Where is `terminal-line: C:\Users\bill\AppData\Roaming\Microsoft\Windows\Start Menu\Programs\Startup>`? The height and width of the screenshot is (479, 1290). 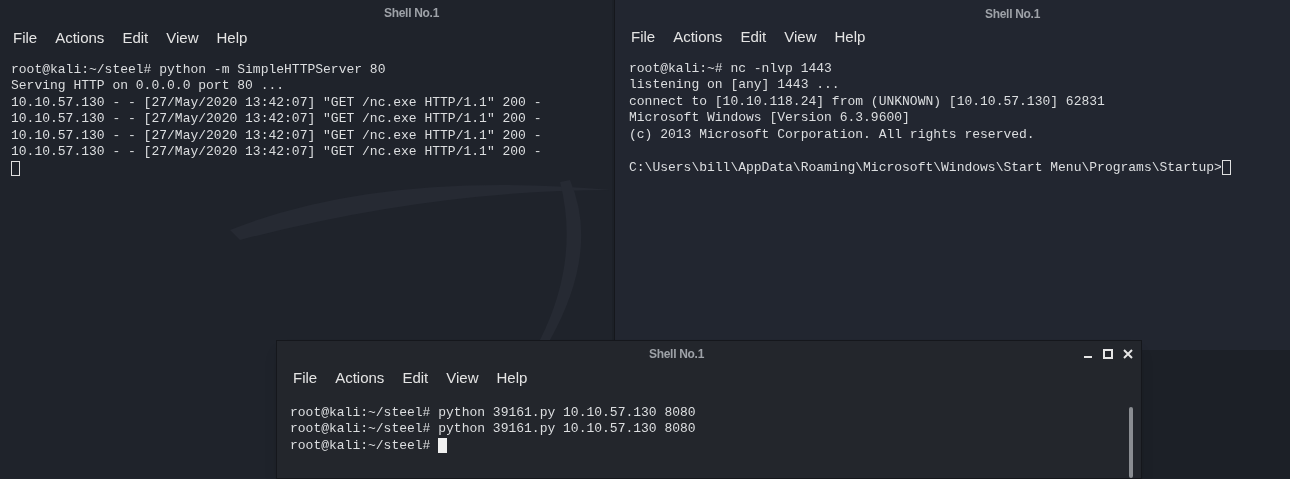
terminal-line: C:\Users\bill\AppData\Roaming\Microsoft\Windows\Start Menu\Programs\Startup> is located at coordinates (925, 167).